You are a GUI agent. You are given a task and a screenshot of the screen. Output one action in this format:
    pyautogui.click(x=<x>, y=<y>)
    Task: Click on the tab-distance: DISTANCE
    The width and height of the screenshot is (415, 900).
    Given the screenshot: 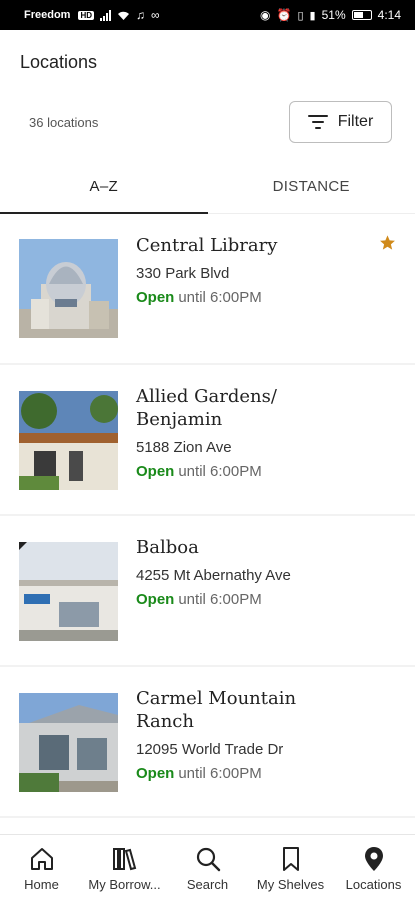 What is the action you would take?
    pyautogui.click(x=311, y=188)
    